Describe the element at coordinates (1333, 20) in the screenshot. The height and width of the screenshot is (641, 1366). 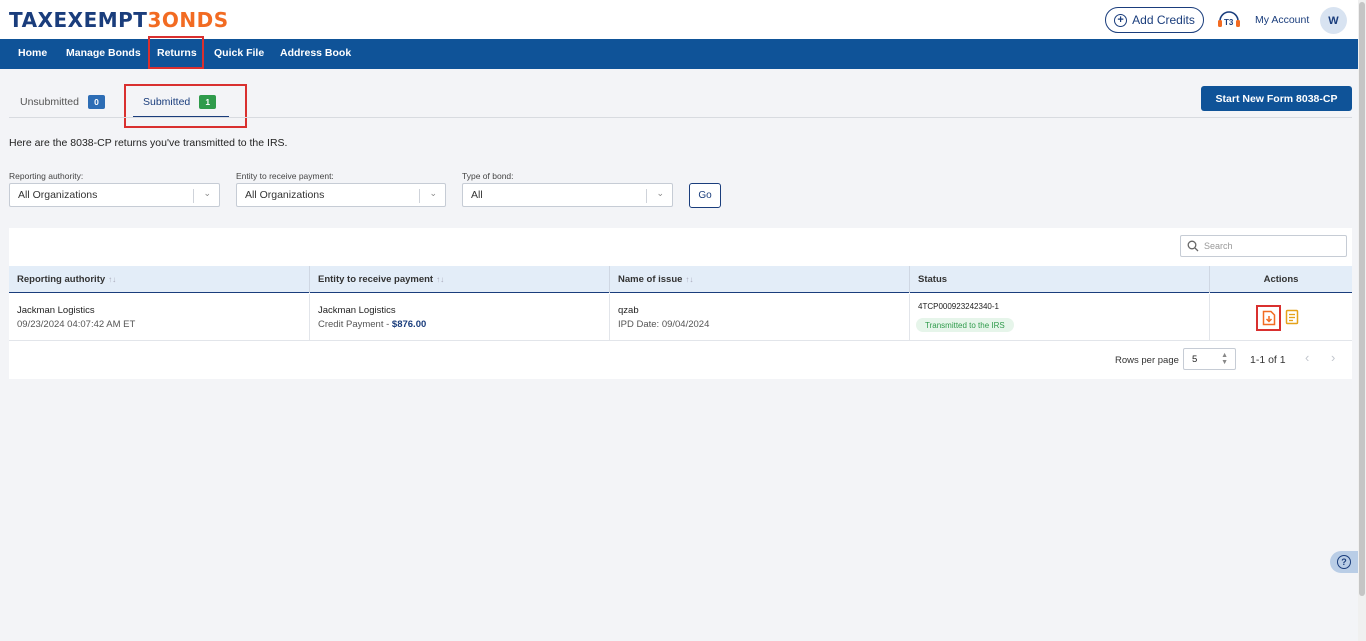
I see `avatar: W` at that location.